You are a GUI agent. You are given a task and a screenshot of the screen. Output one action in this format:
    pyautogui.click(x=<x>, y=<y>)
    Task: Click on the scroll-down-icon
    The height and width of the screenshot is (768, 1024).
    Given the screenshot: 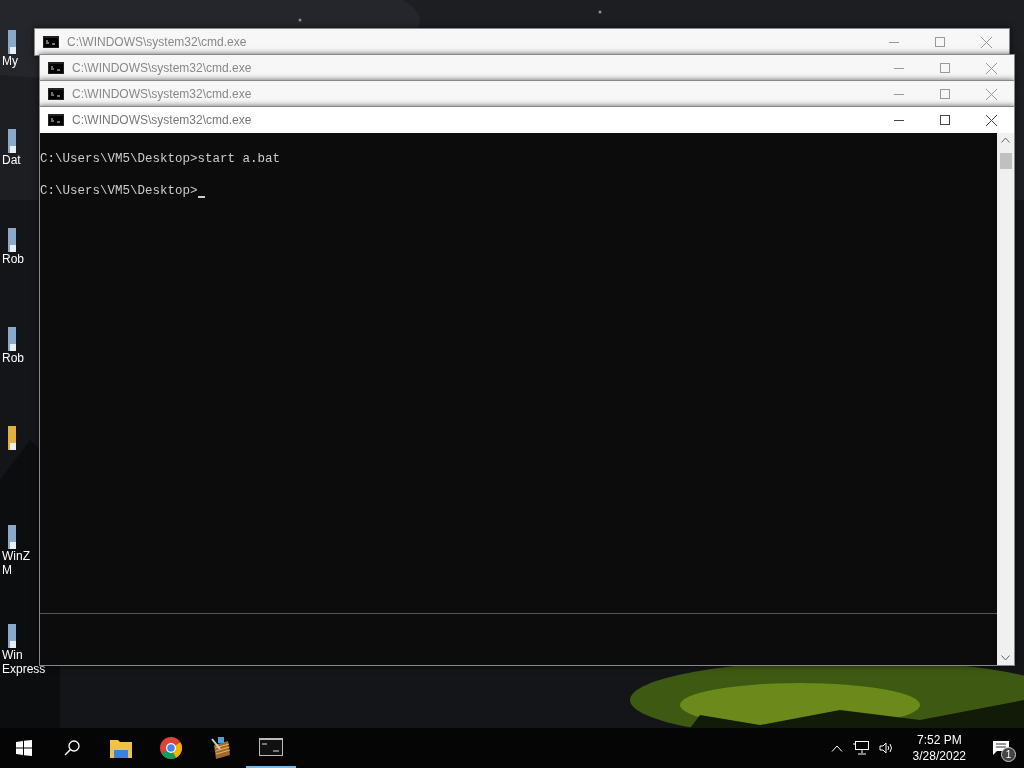 What is the action you would take?
    pyautogui.click(x=1005, y=658)
    